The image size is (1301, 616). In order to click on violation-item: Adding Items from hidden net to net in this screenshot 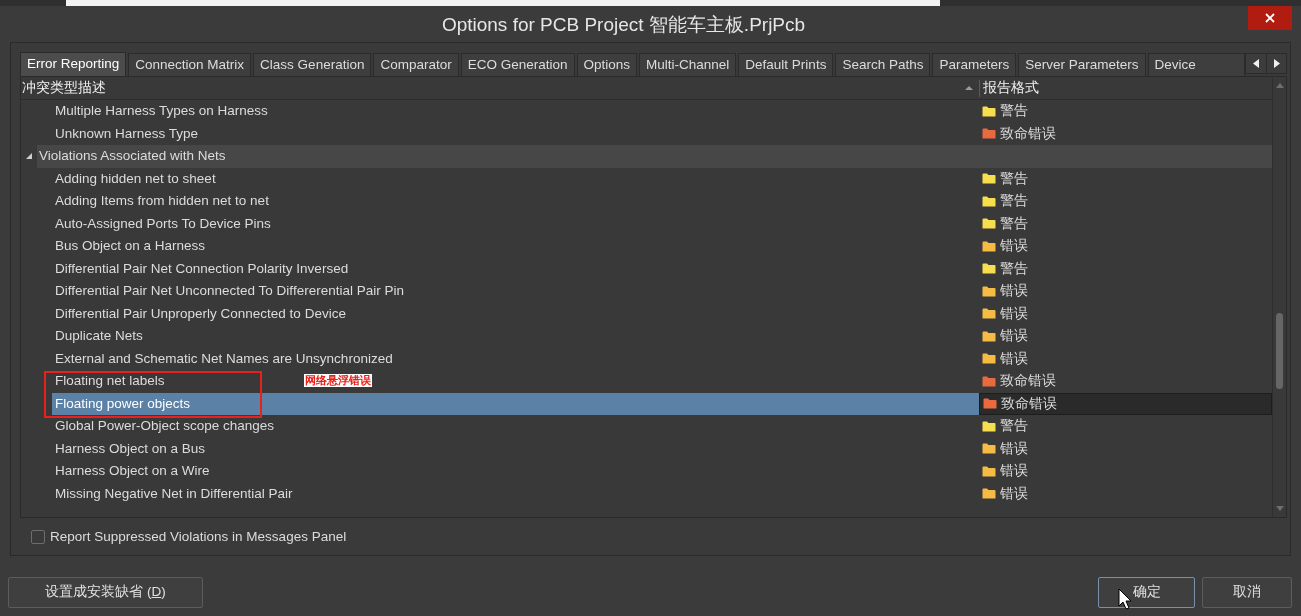, I will do `click(162, 201)`.